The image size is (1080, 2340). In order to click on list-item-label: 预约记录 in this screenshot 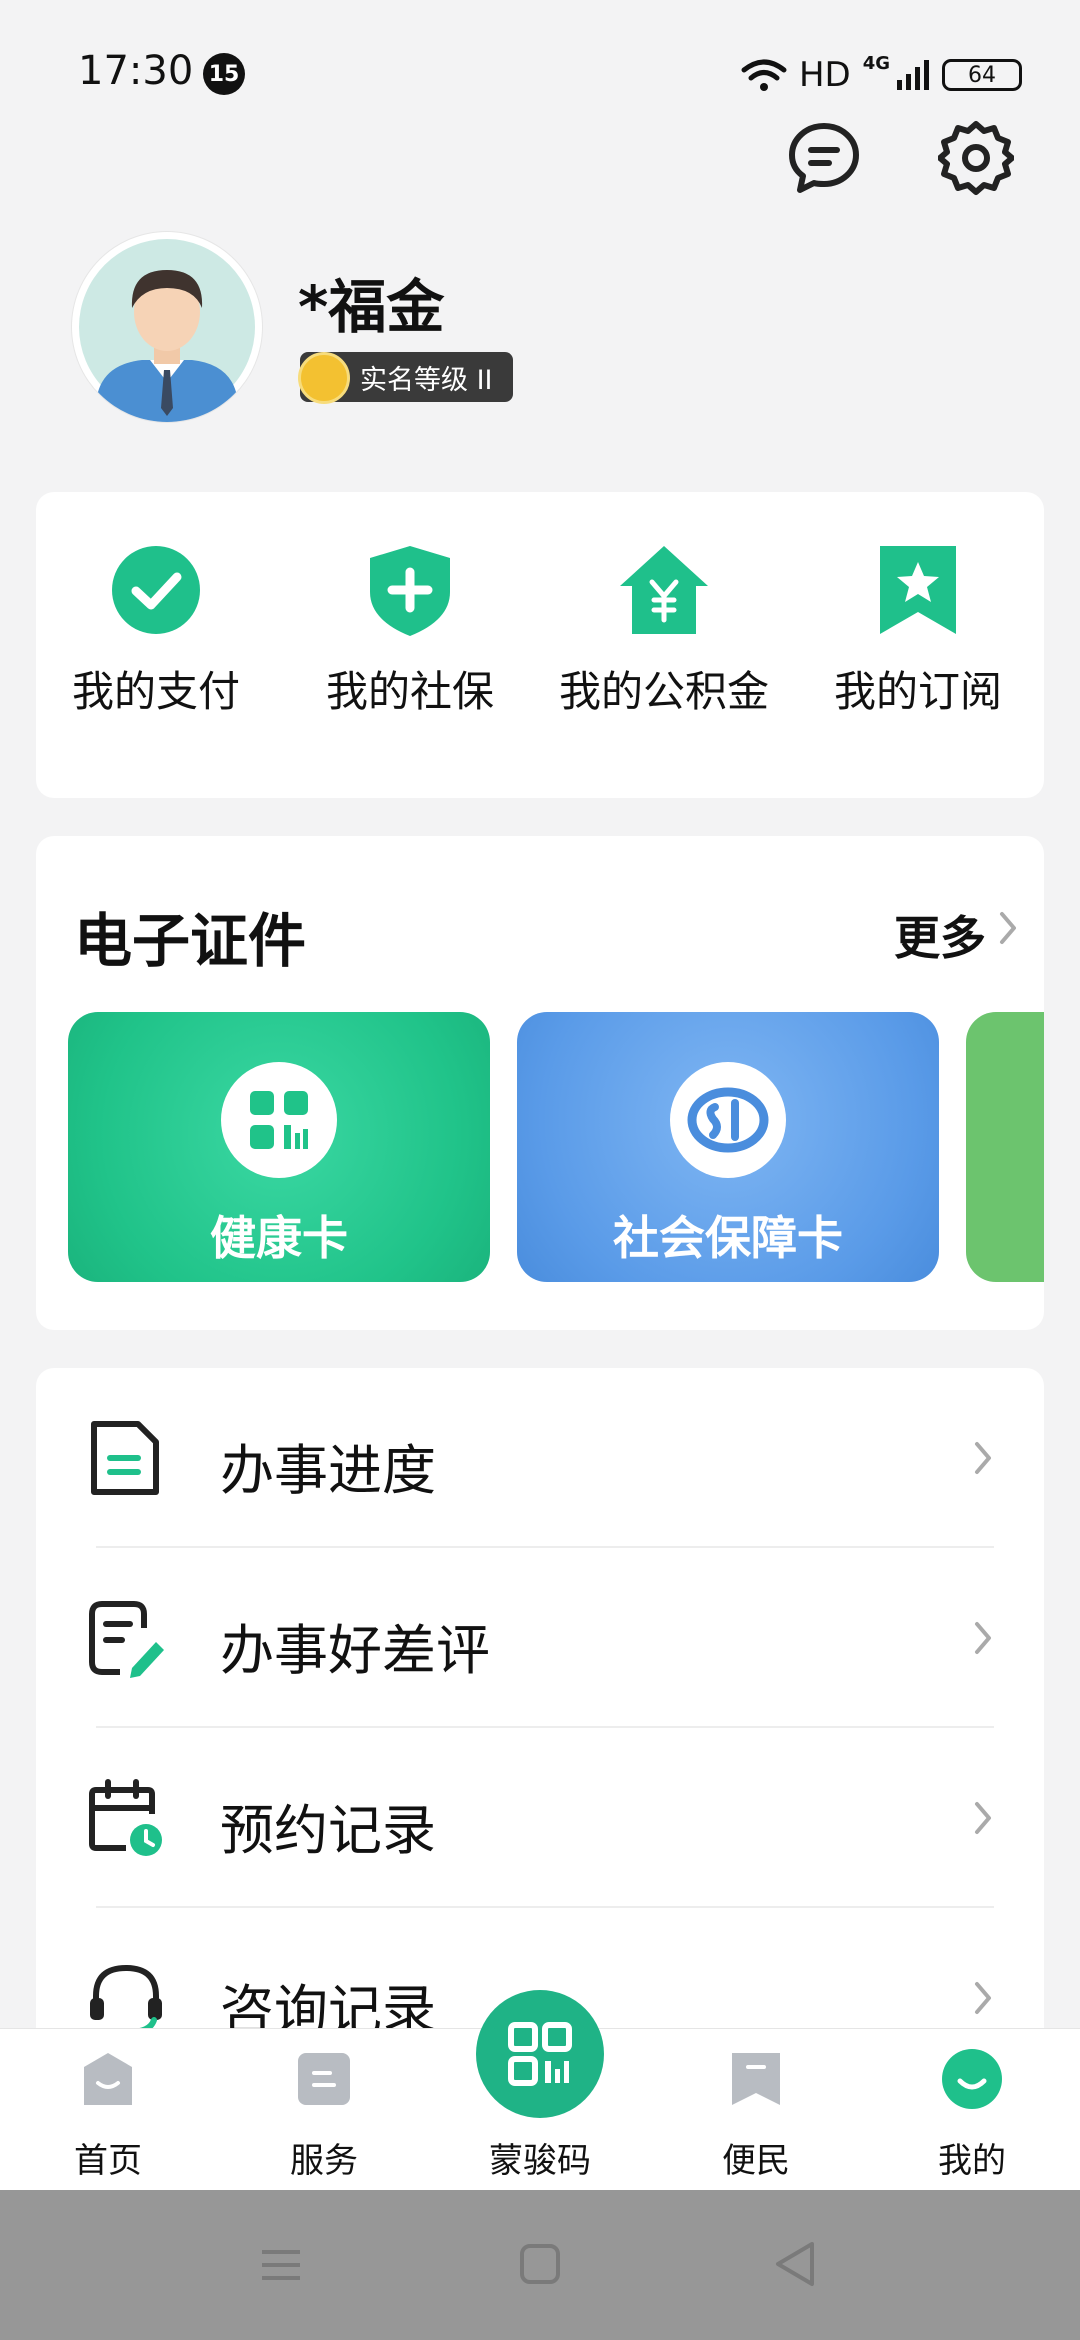, I will do `click(328, 1830)`.